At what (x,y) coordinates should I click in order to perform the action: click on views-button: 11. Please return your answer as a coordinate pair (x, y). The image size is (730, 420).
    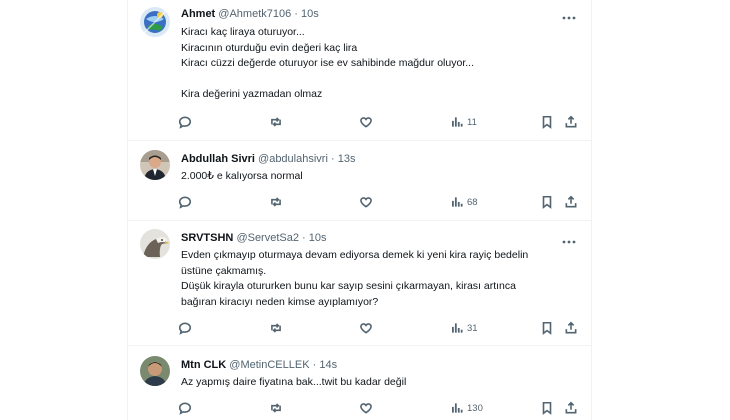
    Looking at the image, I should click on (463, 122).